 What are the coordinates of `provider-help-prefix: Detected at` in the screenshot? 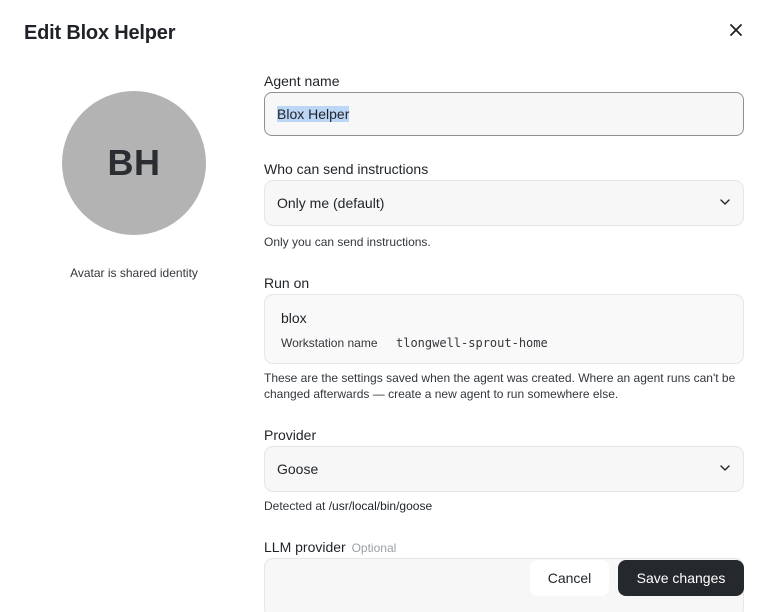 It's located at (296, 506).